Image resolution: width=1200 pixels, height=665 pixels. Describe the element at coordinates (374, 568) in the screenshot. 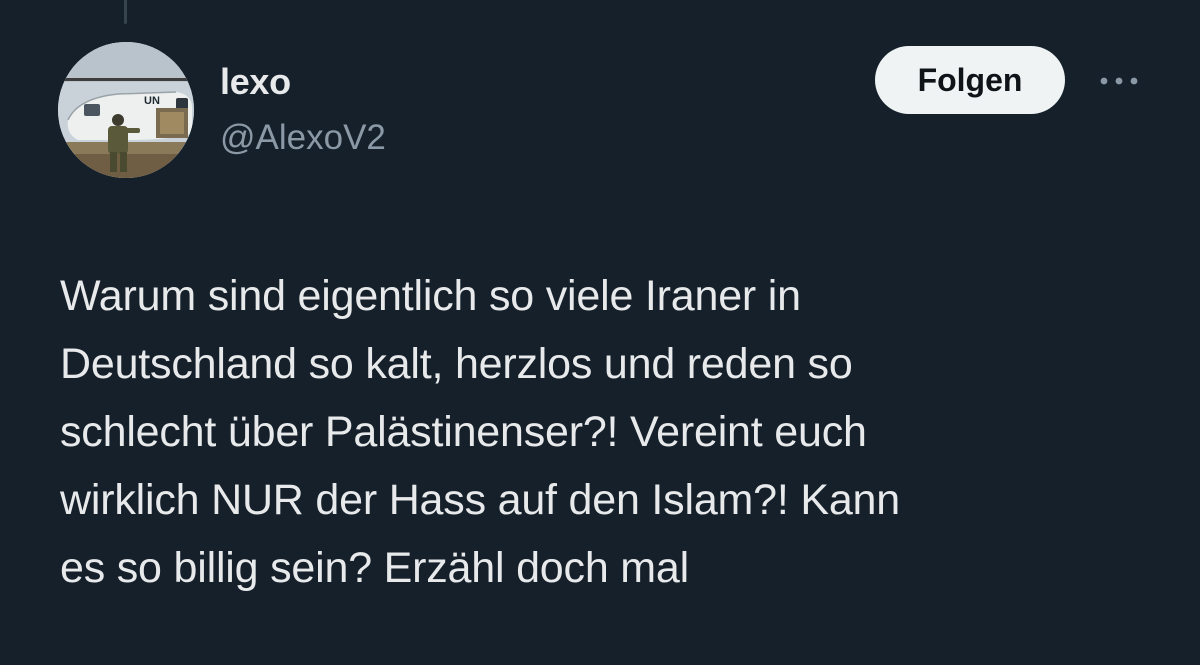

I see `tweet-text-line: es so billig sein? Erzähl doch mal` at that location.